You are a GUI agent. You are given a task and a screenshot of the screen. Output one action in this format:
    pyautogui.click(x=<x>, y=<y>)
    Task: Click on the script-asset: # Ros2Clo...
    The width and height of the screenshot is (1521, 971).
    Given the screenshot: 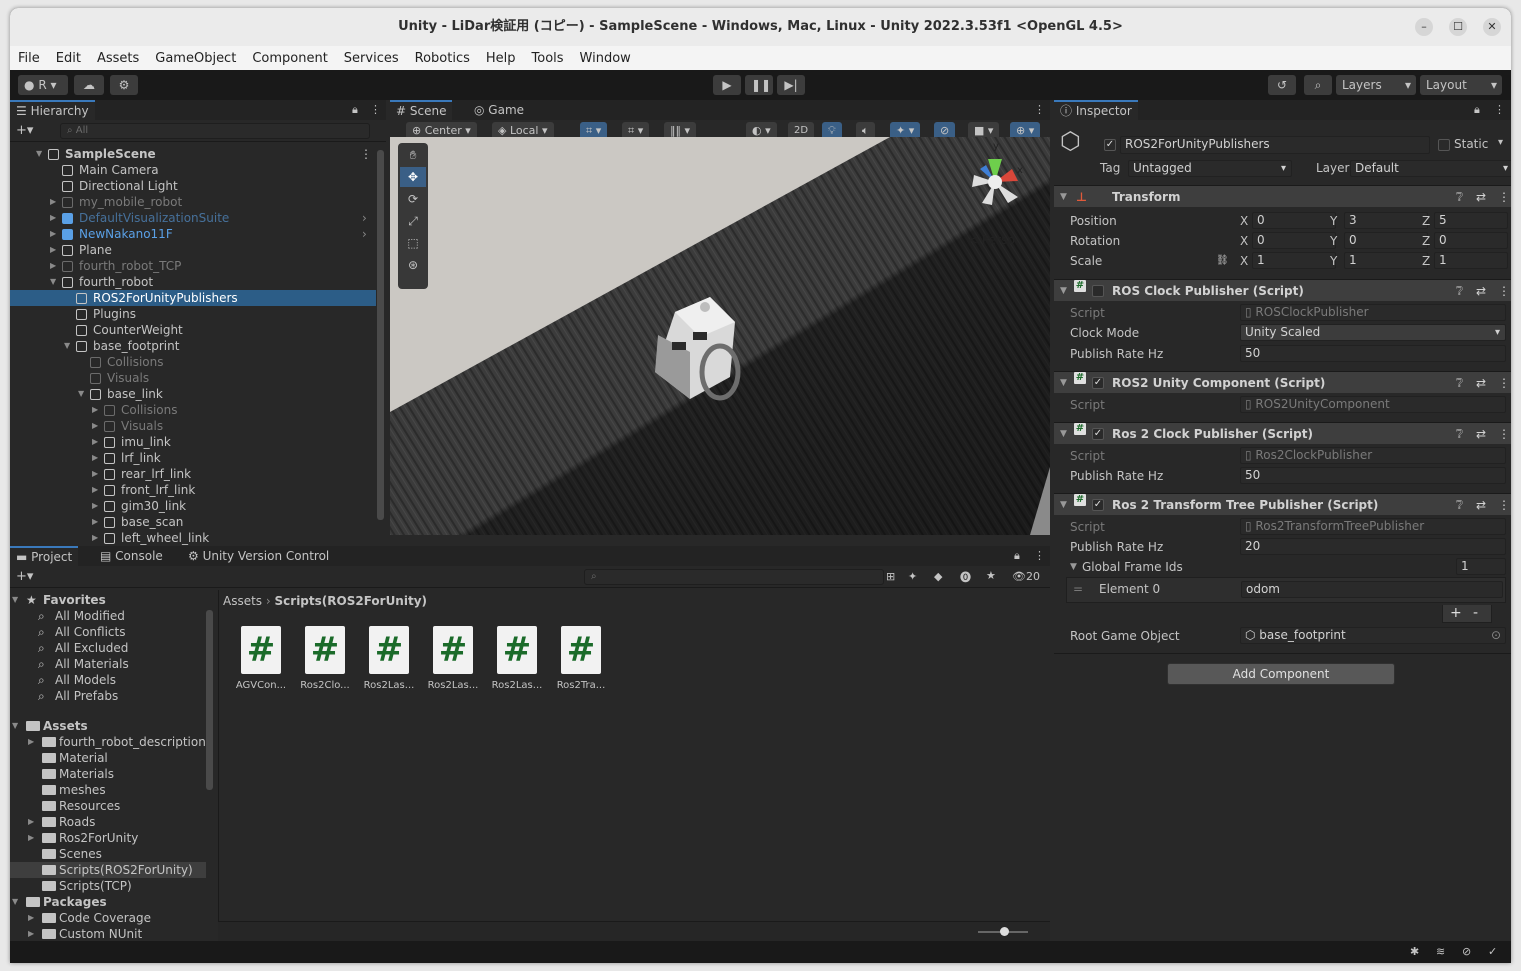 What is the action you would take?
    pyautogui.click(x=325, y=658)
    